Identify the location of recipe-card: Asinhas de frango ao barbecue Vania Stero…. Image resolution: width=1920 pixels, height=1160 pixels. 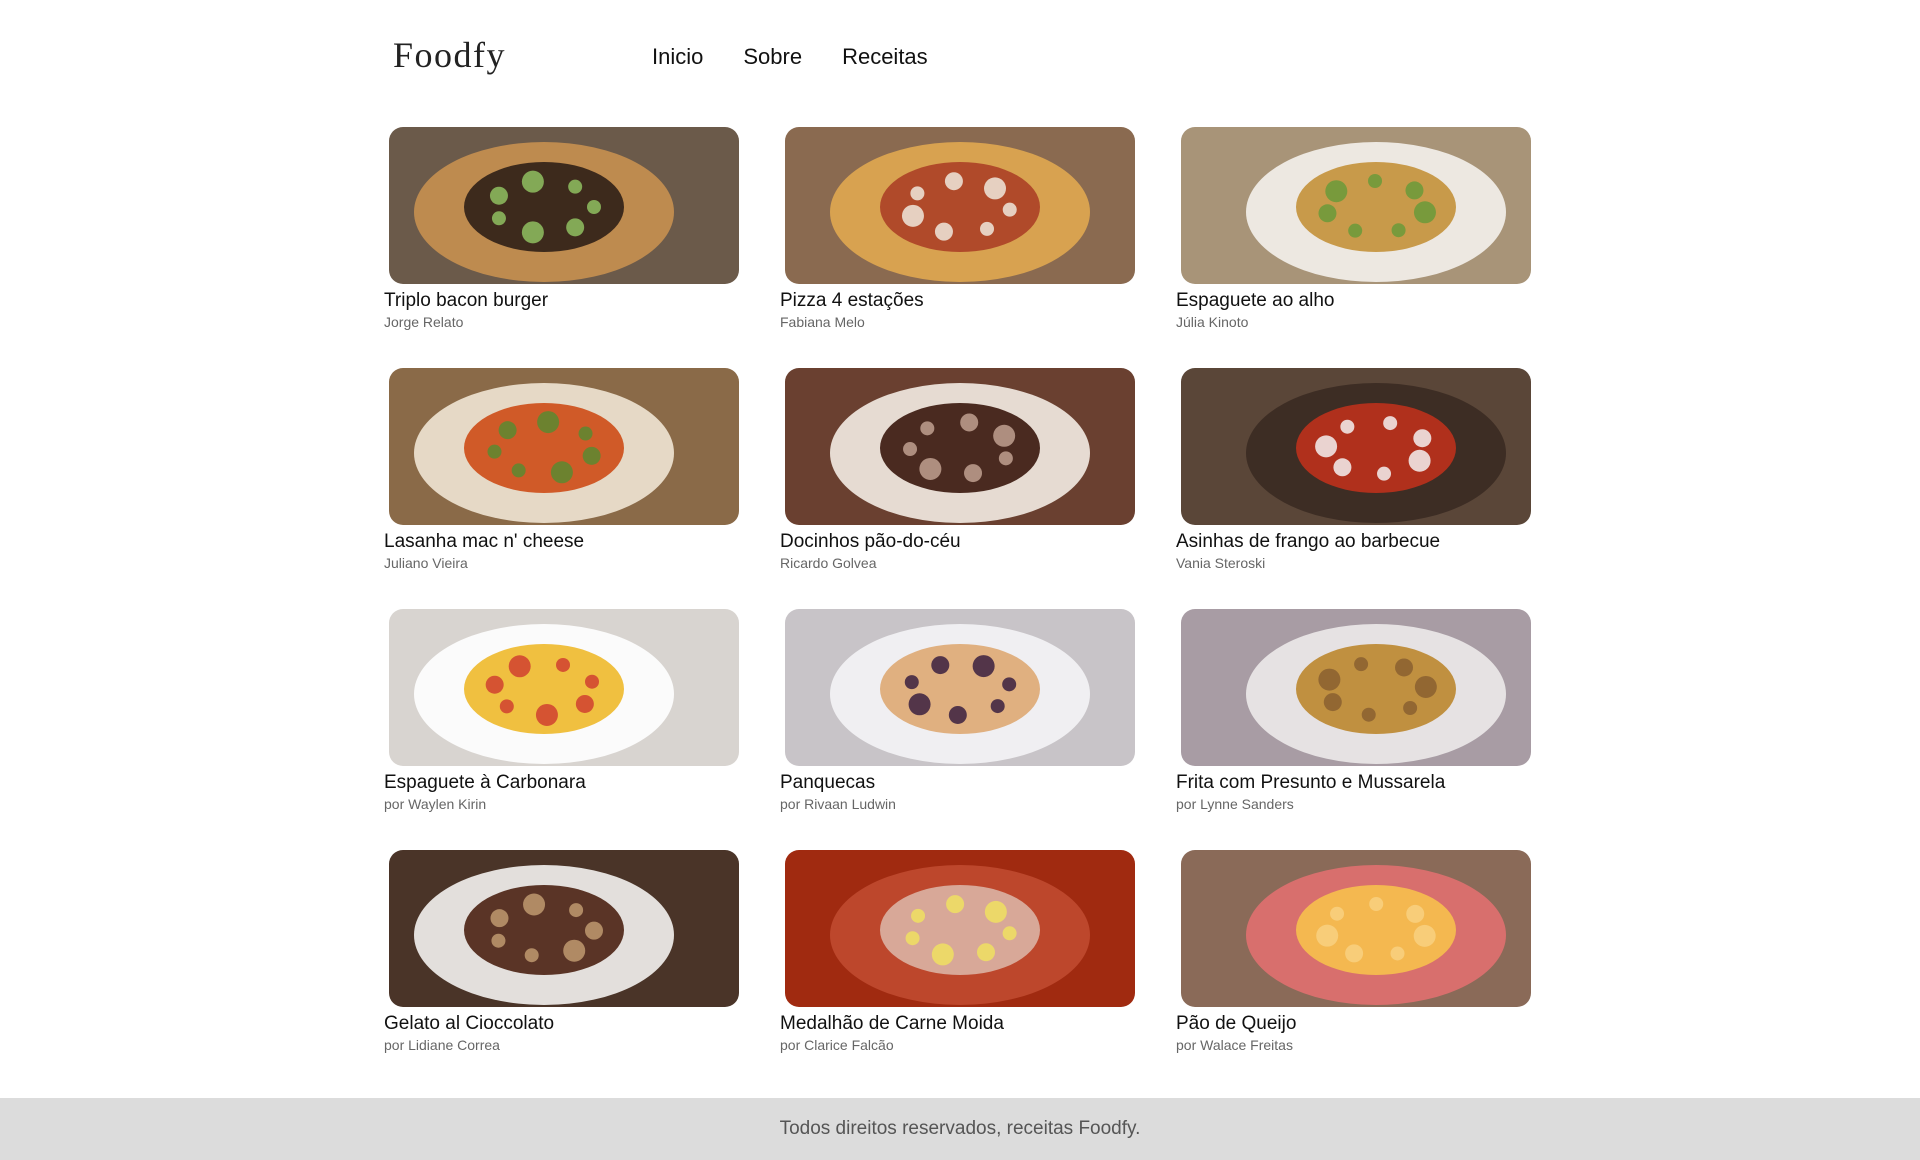
(1354, 488).